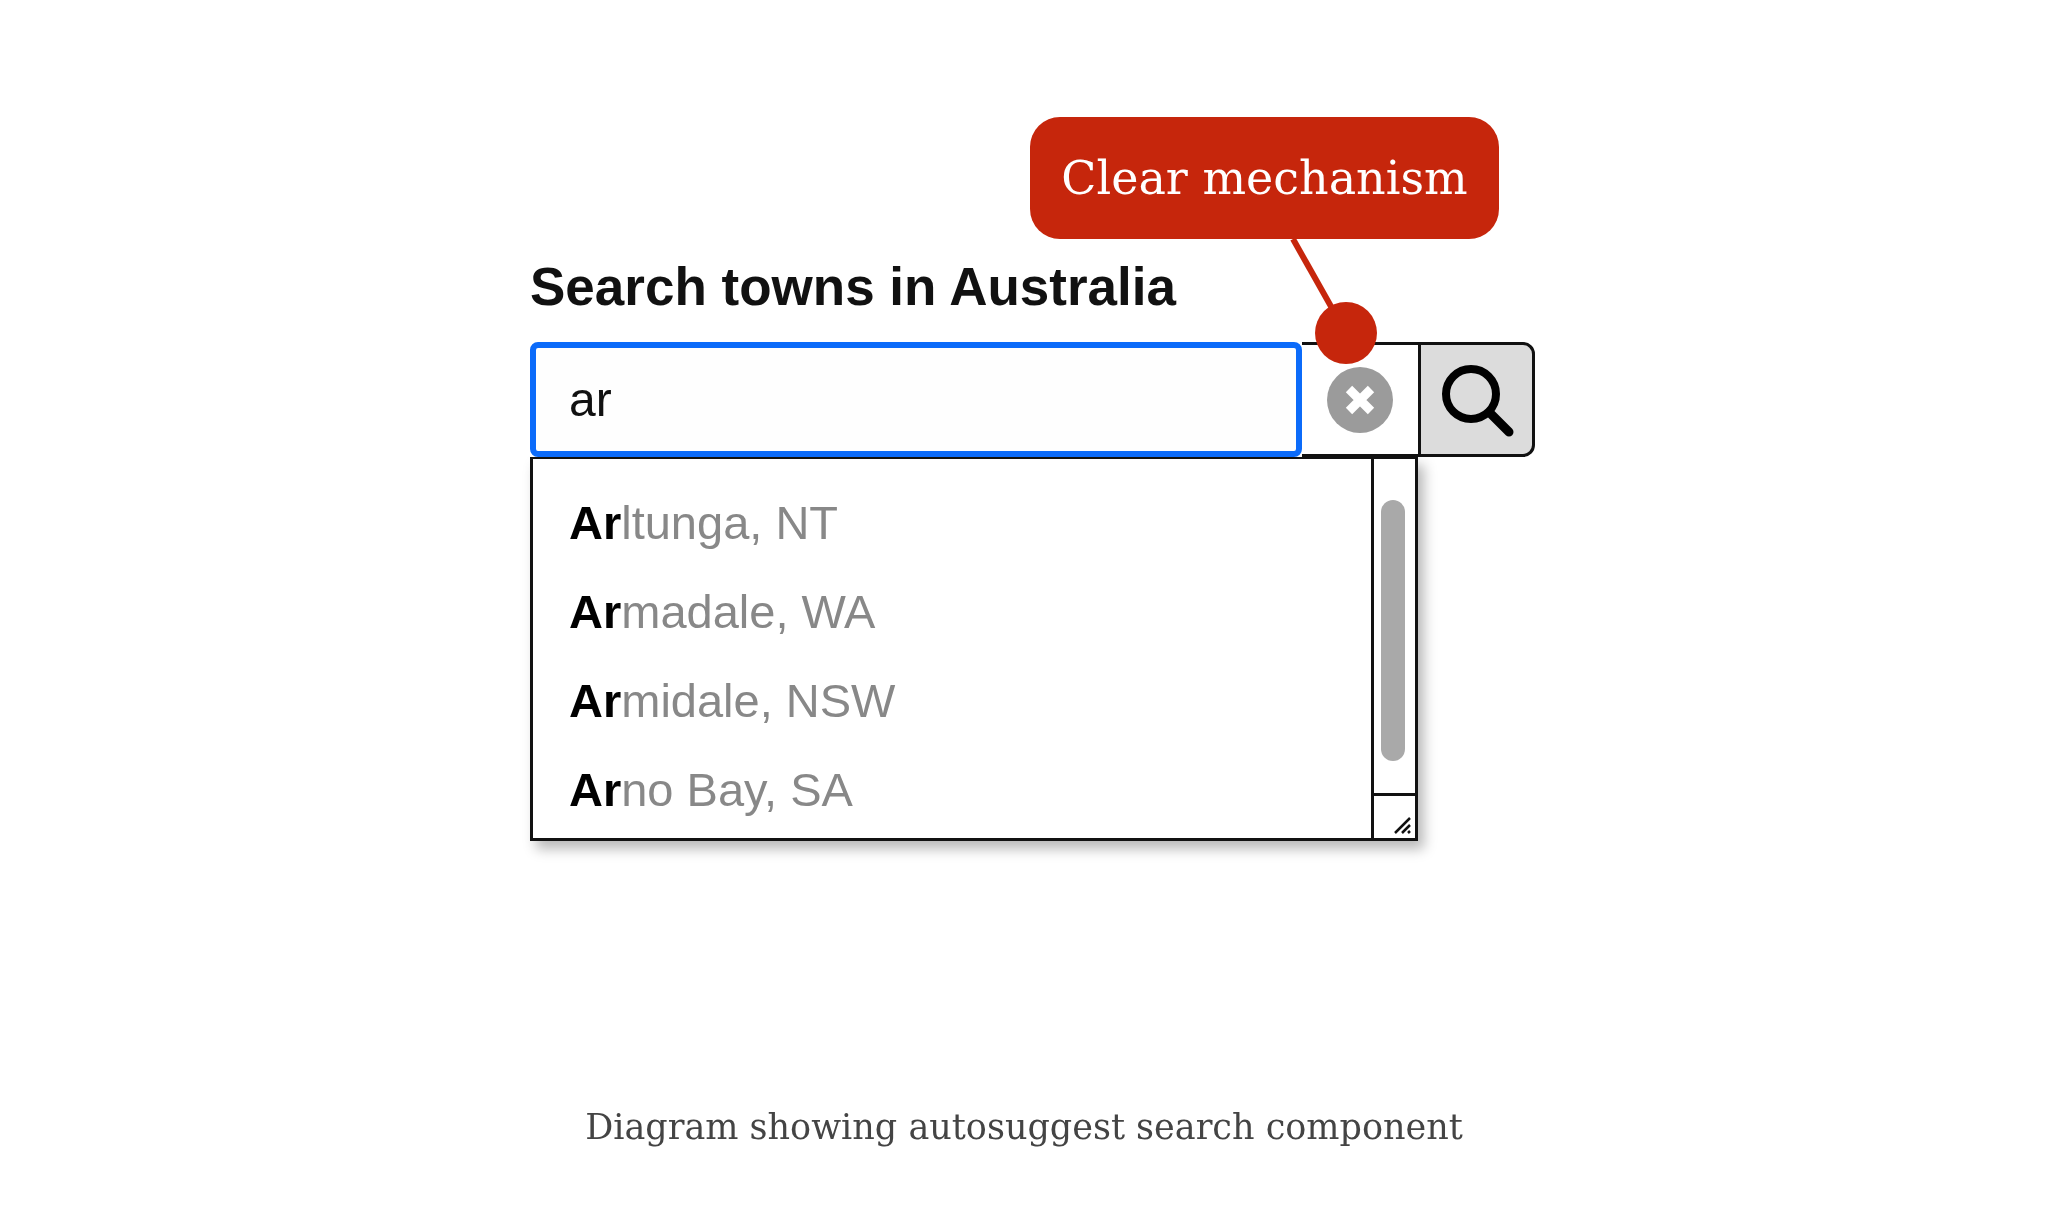 The image size is (2048, 1229). Describe the element at coordinates (854, 287) in the screenshot. I see `field-label: Search towns in Australia` at that location.